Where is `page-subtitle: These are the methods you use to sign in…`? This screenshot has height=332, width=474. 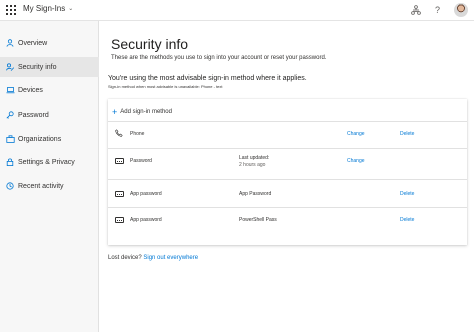 page-subtitle: These are the methods you use to sign in… is located at coordinates (219, 58).